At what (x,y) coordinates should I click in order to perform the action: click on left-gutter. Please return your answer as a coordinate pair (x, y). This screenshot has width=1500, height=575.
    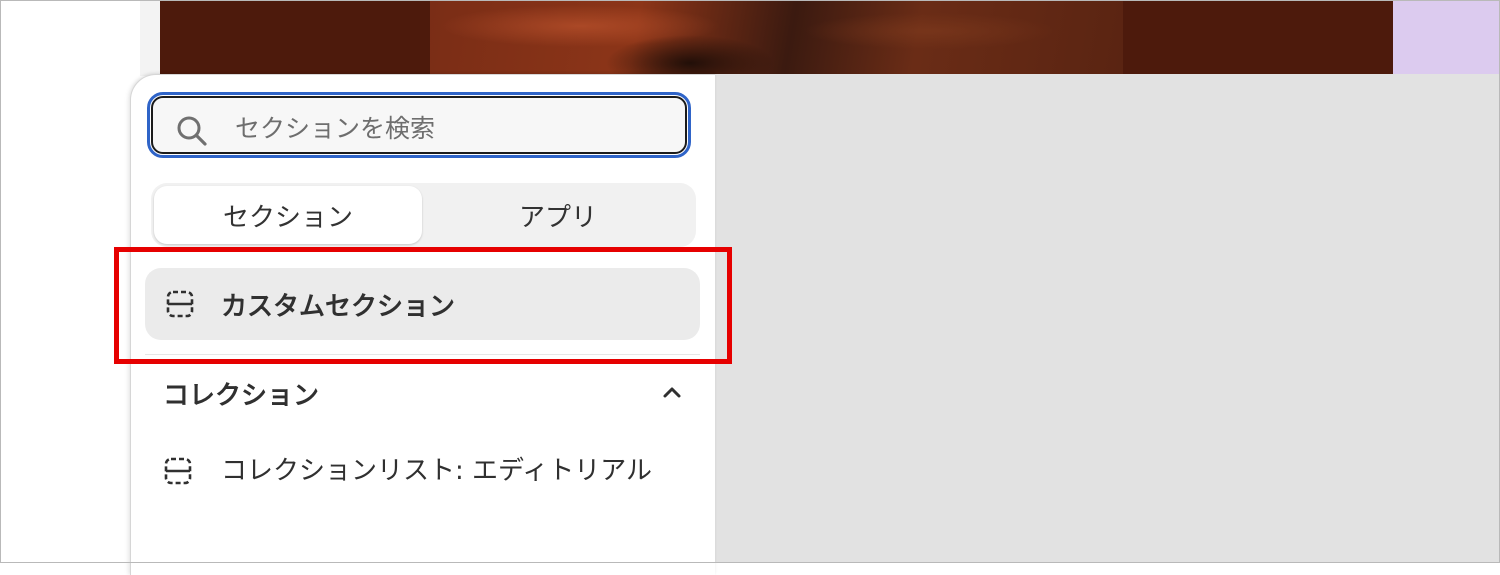
    Looking at the image, I should click on (71, 281).